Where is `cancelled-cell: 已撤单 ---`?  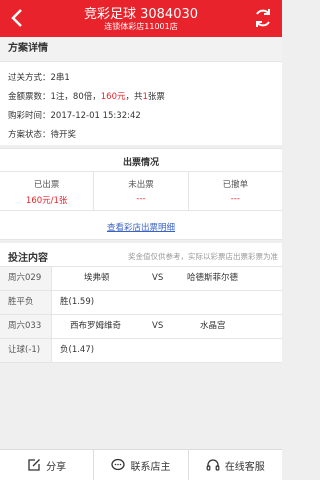 cancelled-cell: 已撤单 --- is located at coordinates (235, 191).